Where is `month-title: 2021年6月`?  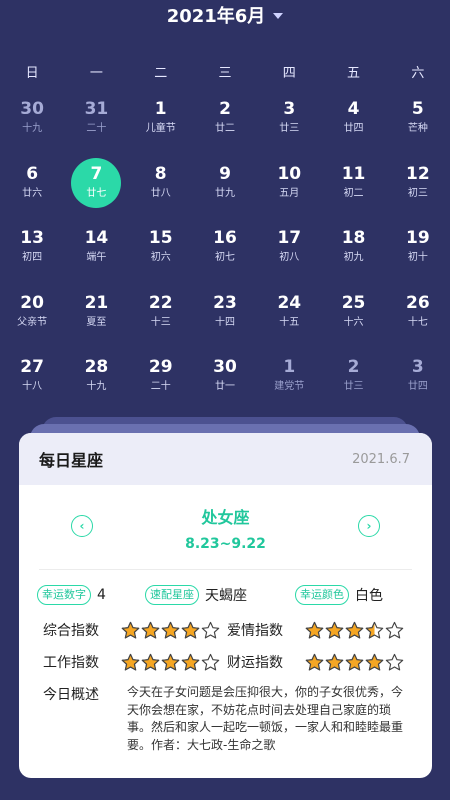
month-title: 2021年6月 is located at coordinates (216, 15).